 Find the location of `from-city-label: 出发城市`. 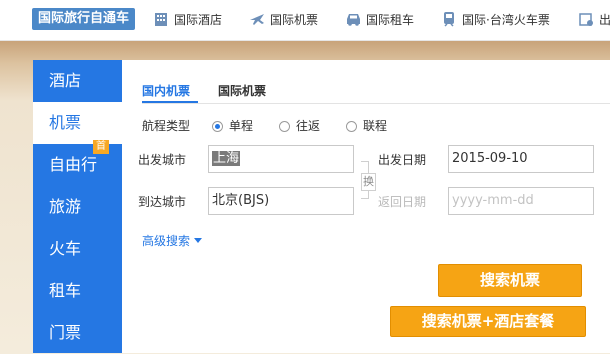

from-city-label: 出发城市 is located at coordinates (162, 160).